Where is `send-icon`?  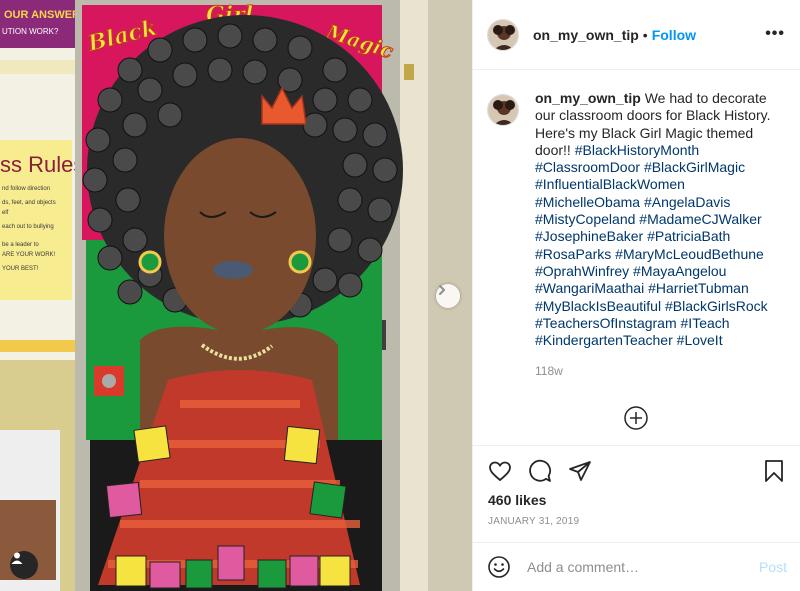 send-icon is located at coordinates (580, 471).